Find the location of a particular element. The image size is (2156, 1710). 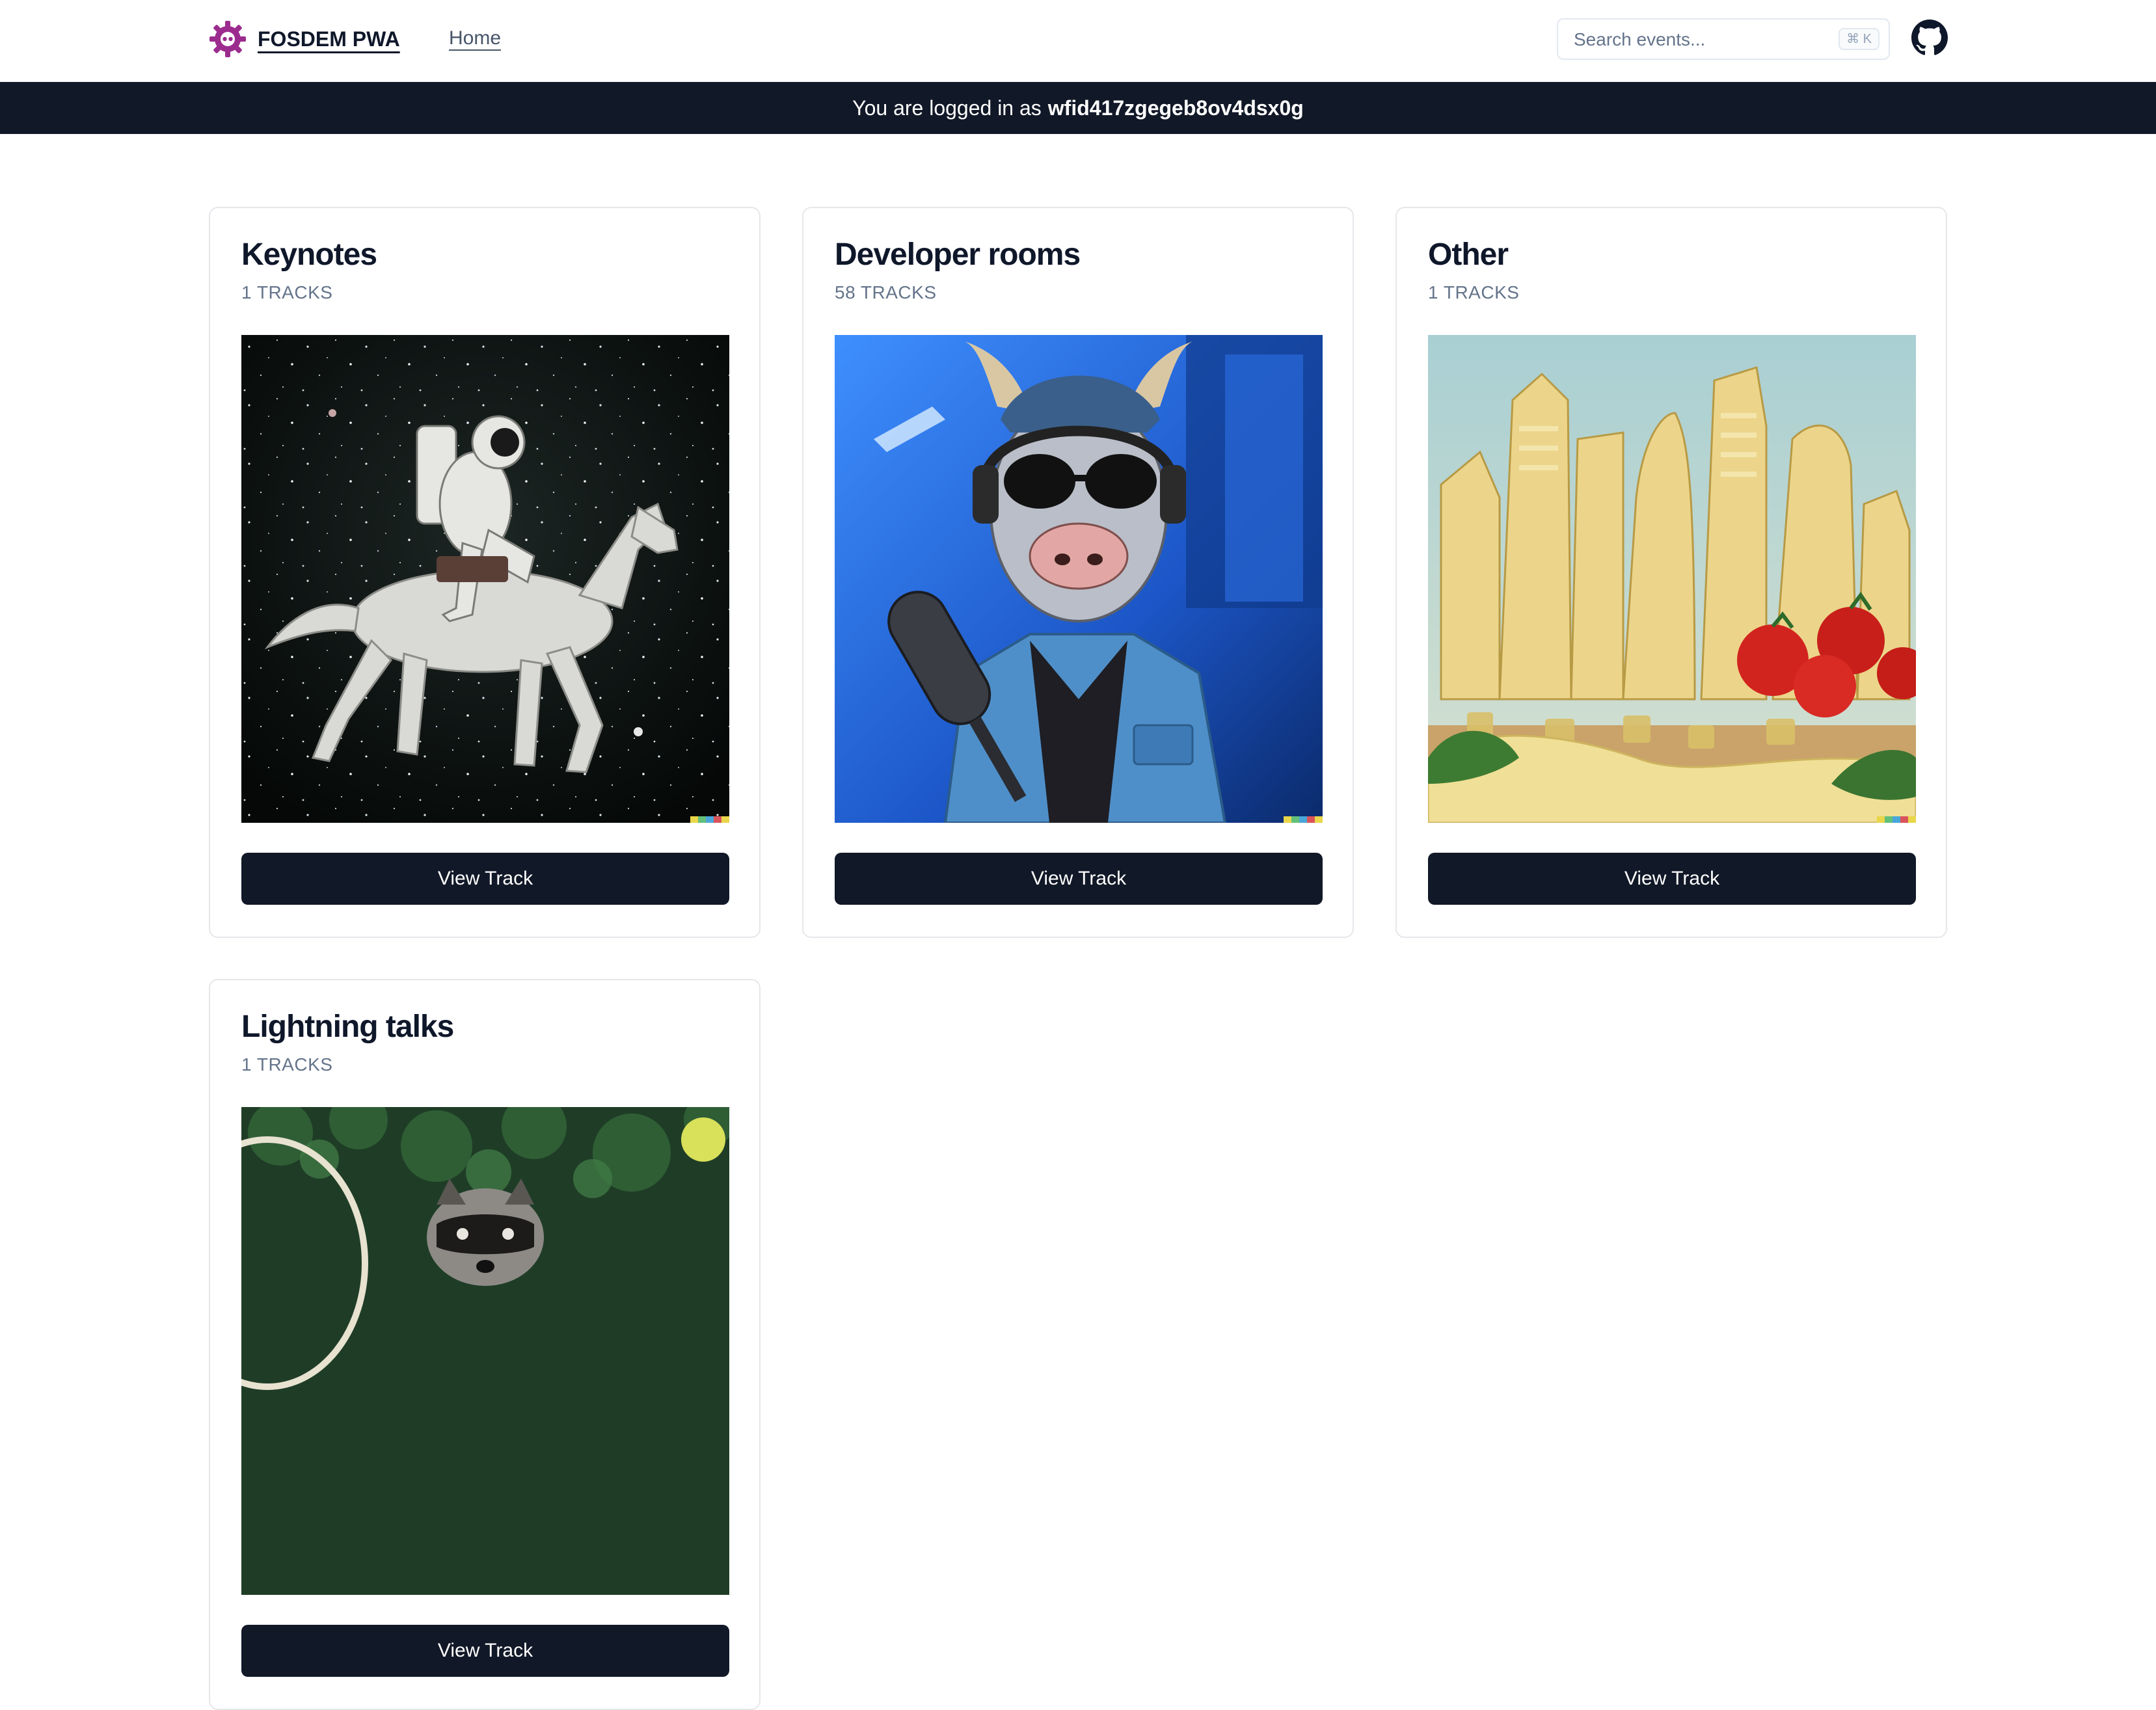

nav-home-link: Home is located at coordinates (475, 38).